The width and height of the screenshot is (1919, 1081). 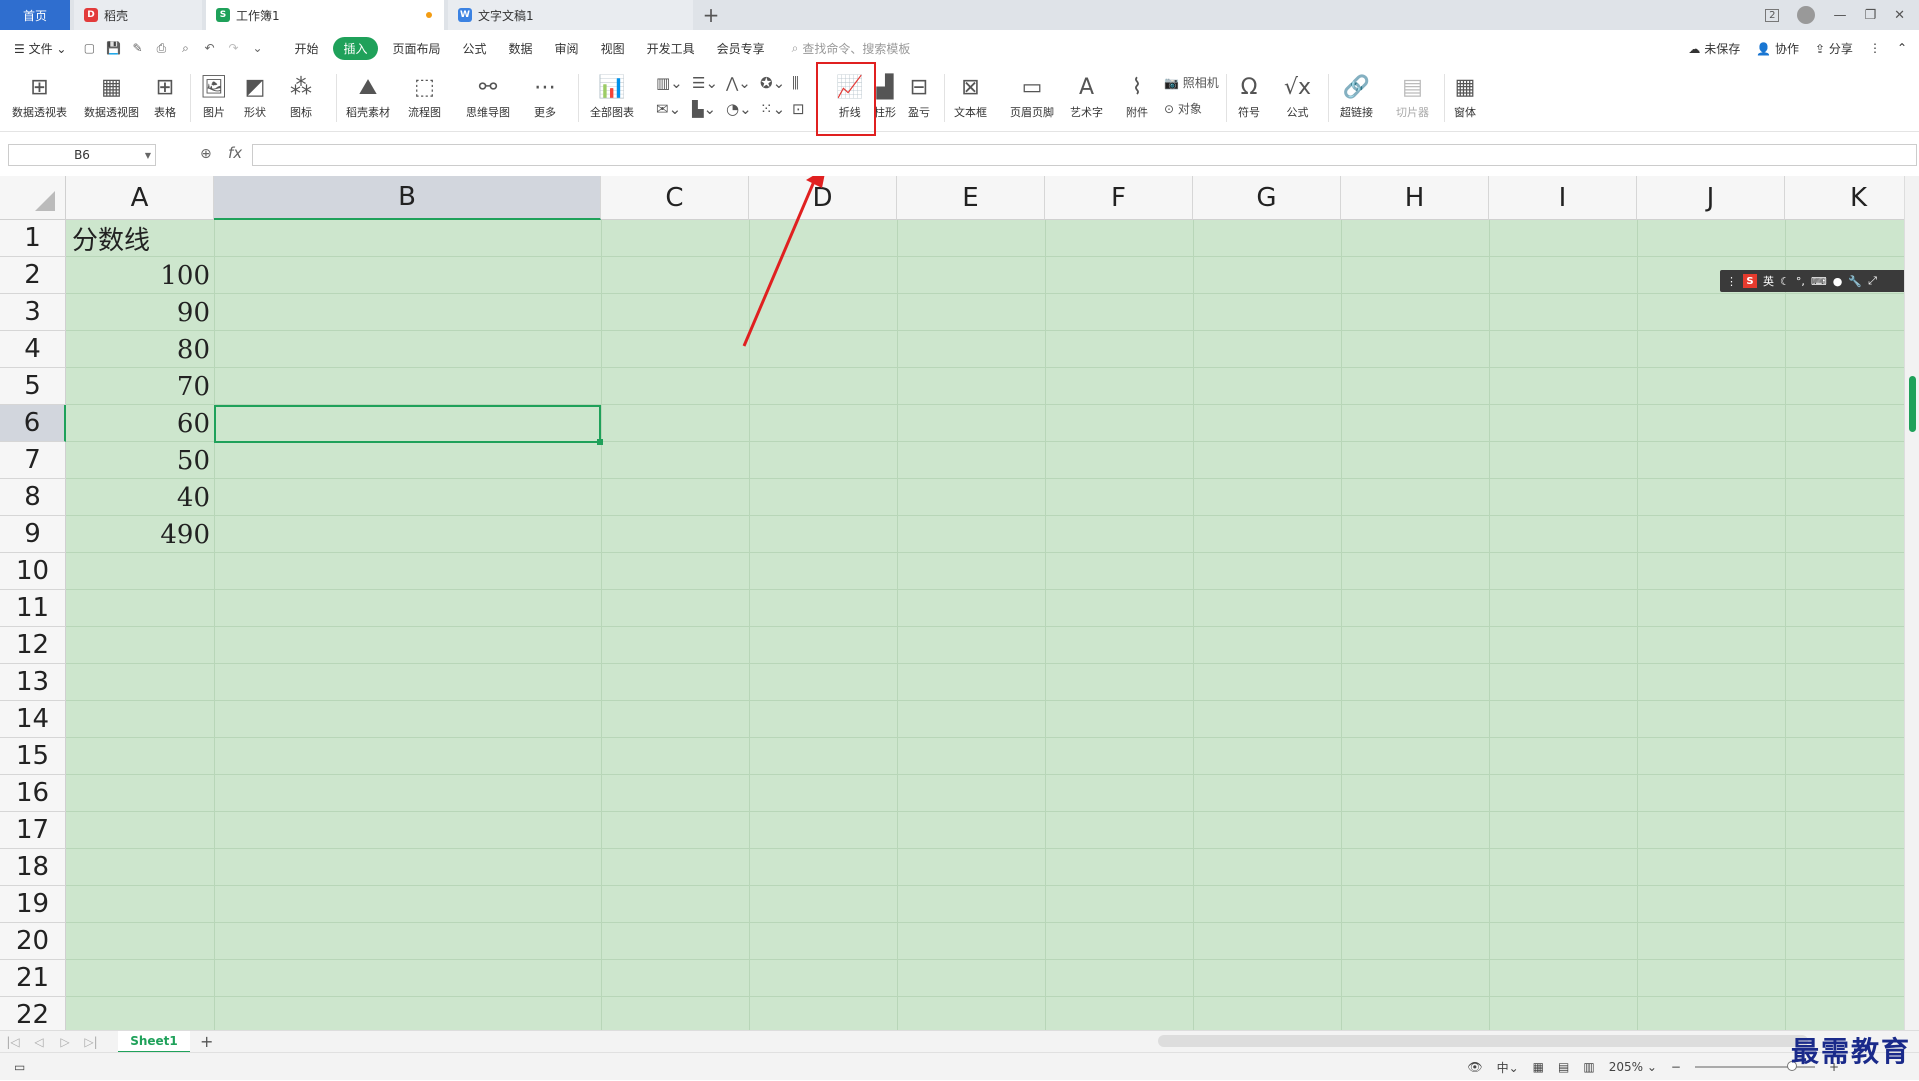 What do you see at coordinates (885, 95) in the screenshot?
I see `column-sparkline-button: ▟ 柱形` at bounding box center [885, 95].